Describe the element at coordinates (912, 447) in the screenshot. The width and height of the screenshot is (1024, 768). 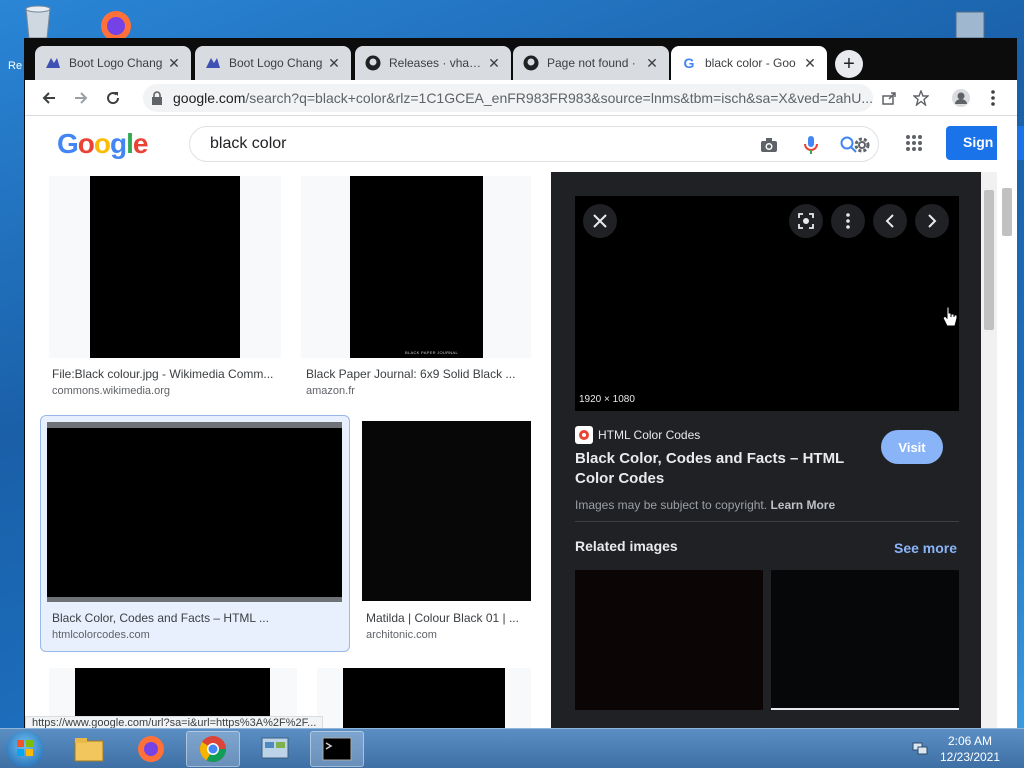
I see `visit-button: Visit` at that location.